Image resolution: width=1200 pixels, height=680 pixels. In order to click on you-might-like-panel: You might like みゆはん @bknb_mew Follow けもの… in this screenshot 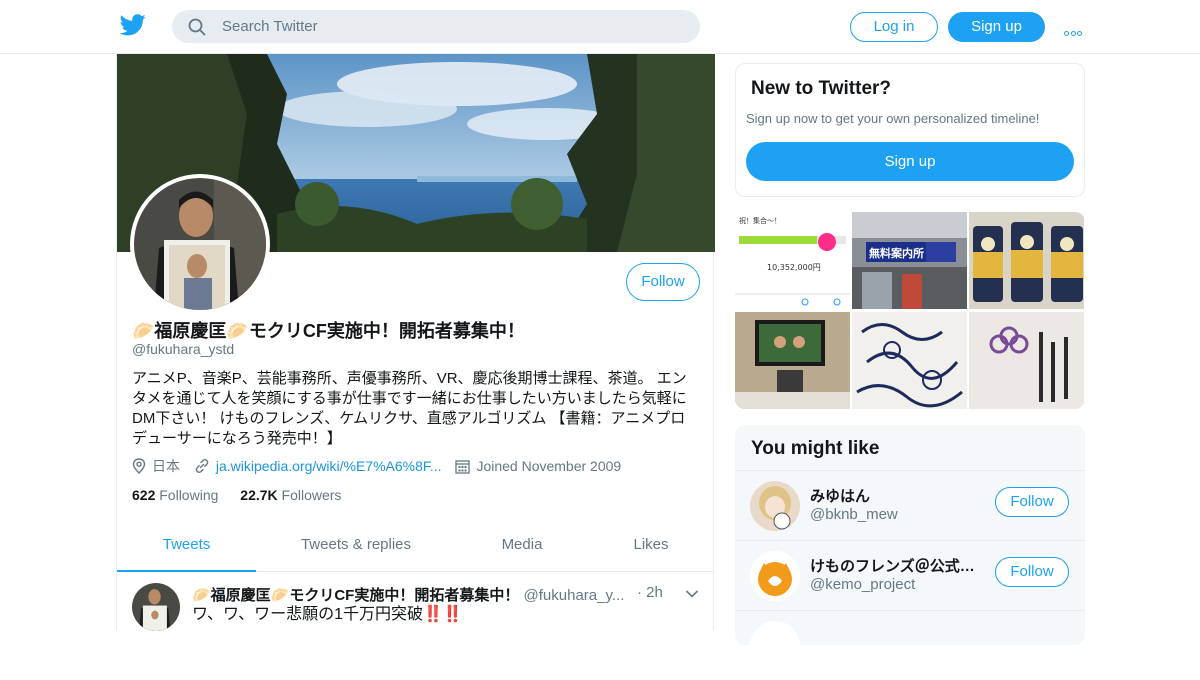, I will do `click(910, 548)`.